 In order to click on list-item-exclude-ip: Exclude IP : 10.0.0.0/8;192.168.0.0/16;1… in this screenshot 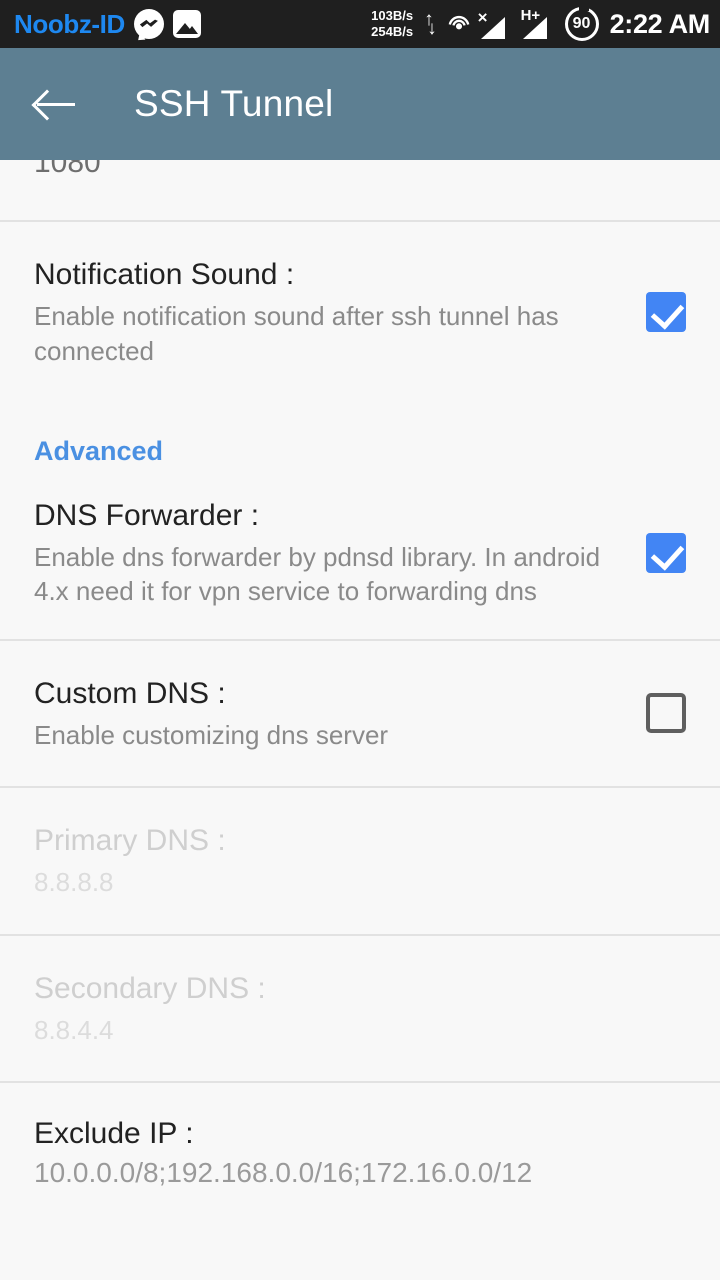, I will do `click(360, 1153)`.